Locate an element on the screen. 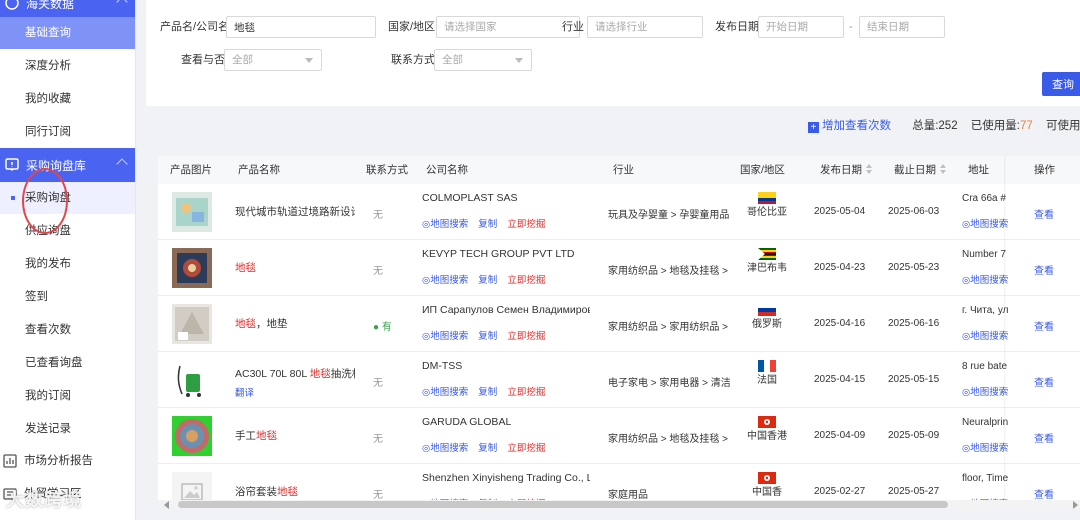 The image size is (1080, 520). deadline-date: 2025-05-09 is located at coordinates (914, 435).